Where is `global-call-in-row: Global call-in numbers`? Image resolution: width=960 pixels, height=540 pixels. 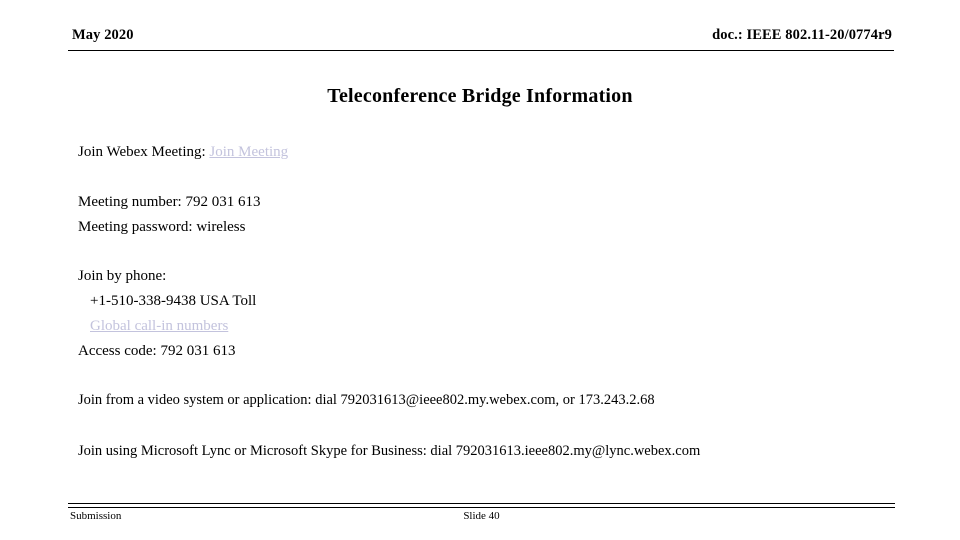
global-call-in-row: Global call-in numbers is located at coordinates (483, 326).